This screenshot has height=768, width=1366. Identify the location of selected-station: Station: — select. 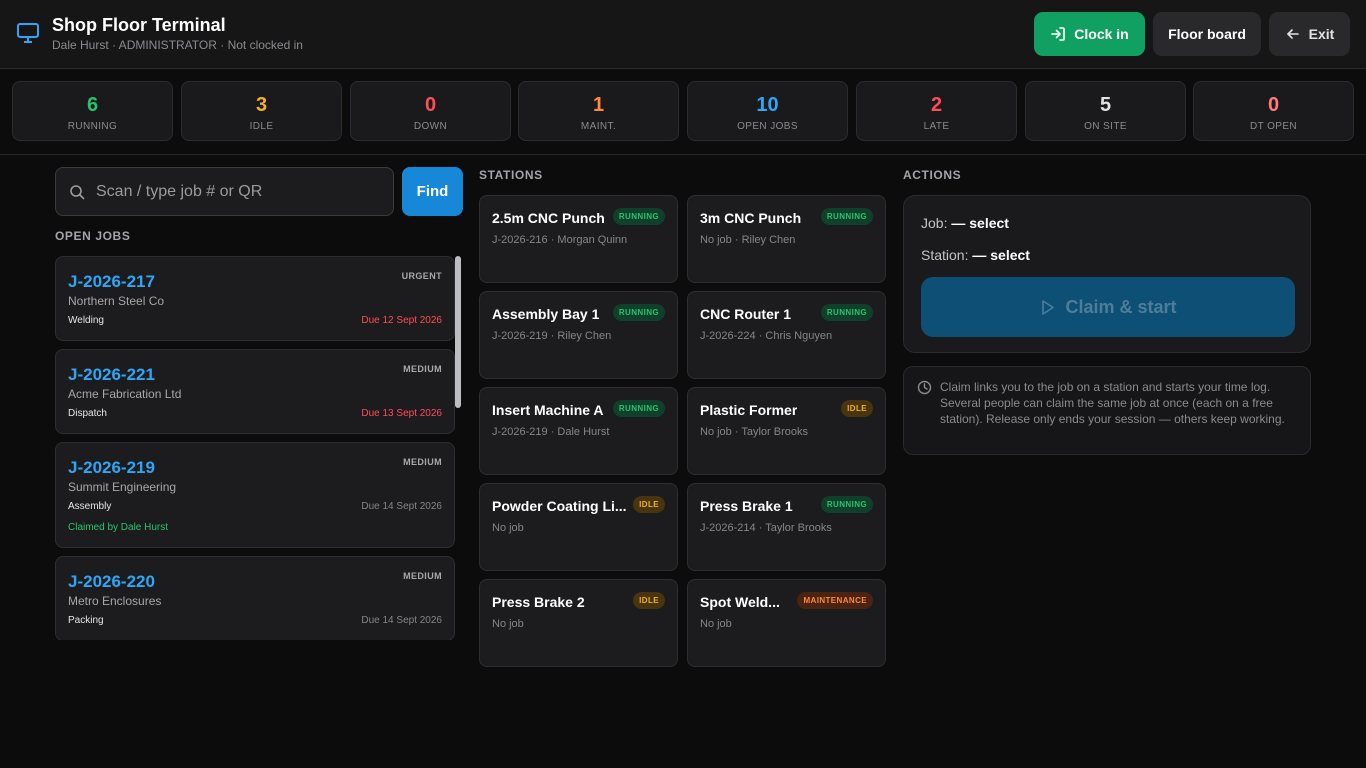
(975, 255).